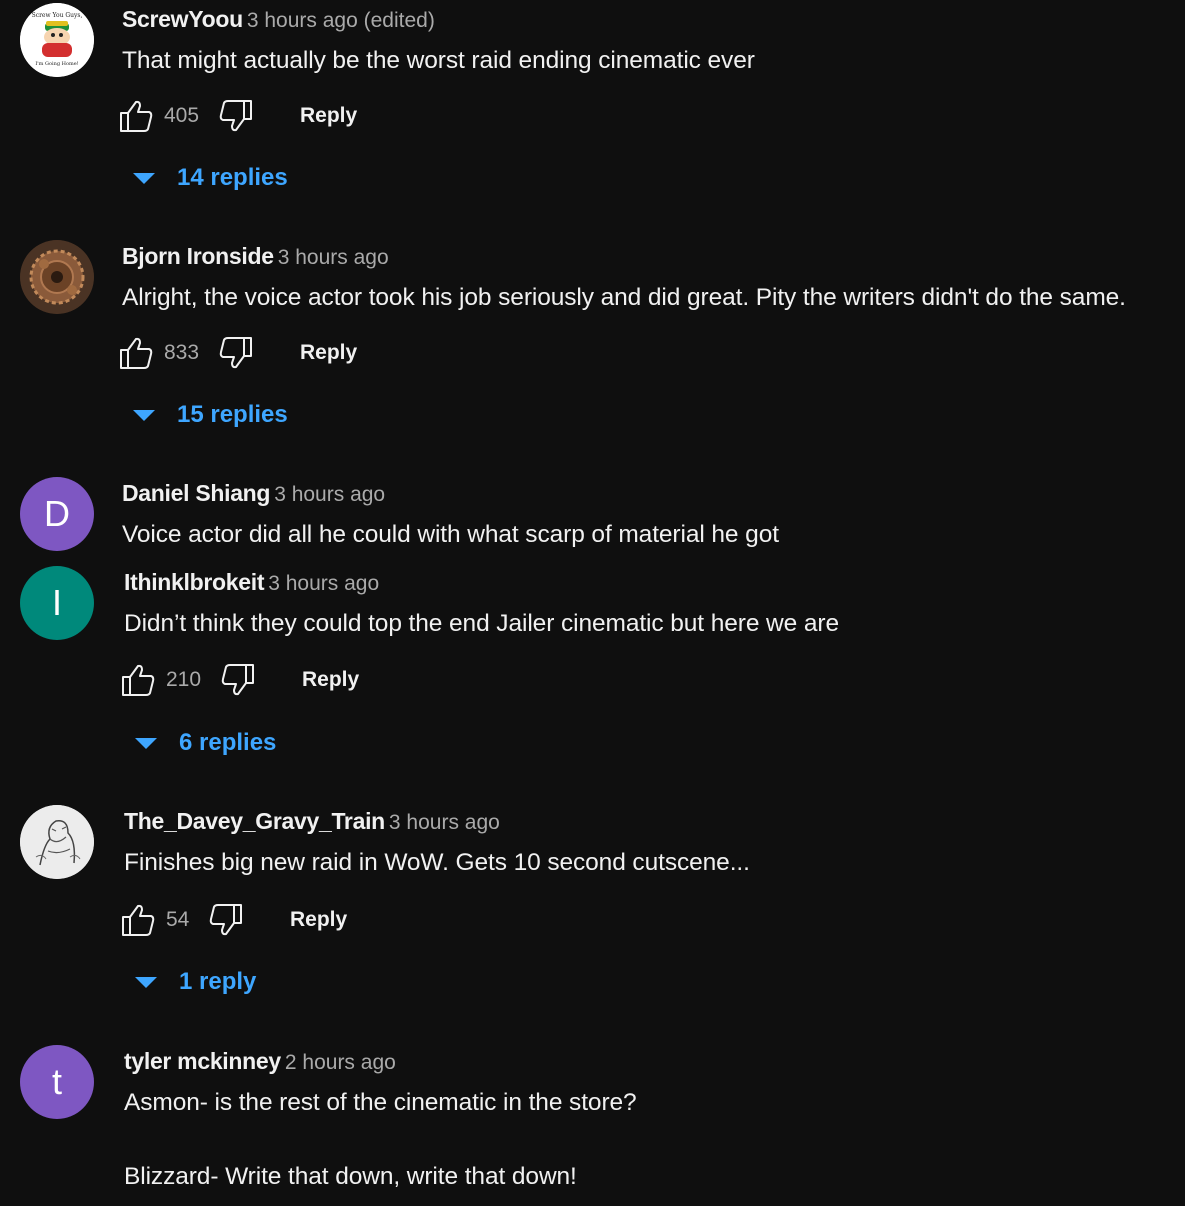  I want to click on author-name: tyler mckinney, so click(202, 1061).